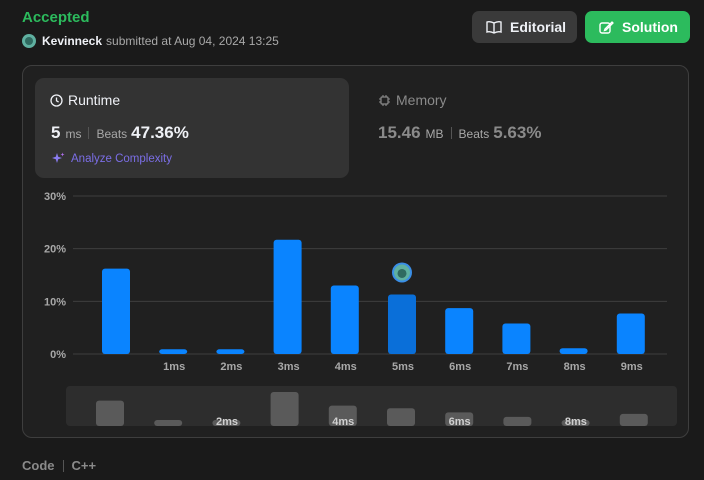 Image resolution: width=704 pixels, height=480 pixels. I want to click on y-tick-label: 10%, so click(55, 302).